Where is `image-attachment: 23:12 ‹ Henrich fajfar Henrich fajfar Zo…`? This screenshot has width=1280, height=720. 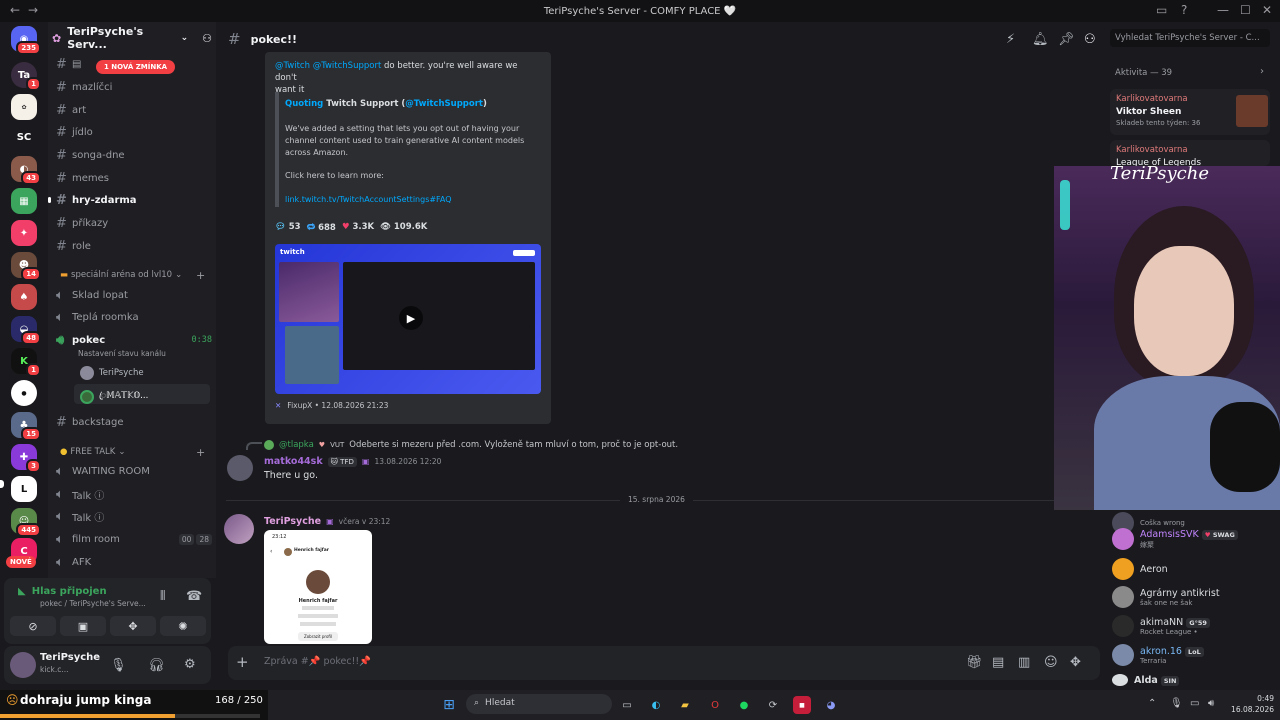
image-attachment: 23:12 ‹ Henrich fajfar Henrich fajfar Zo… is located at coordinates (318, 587).